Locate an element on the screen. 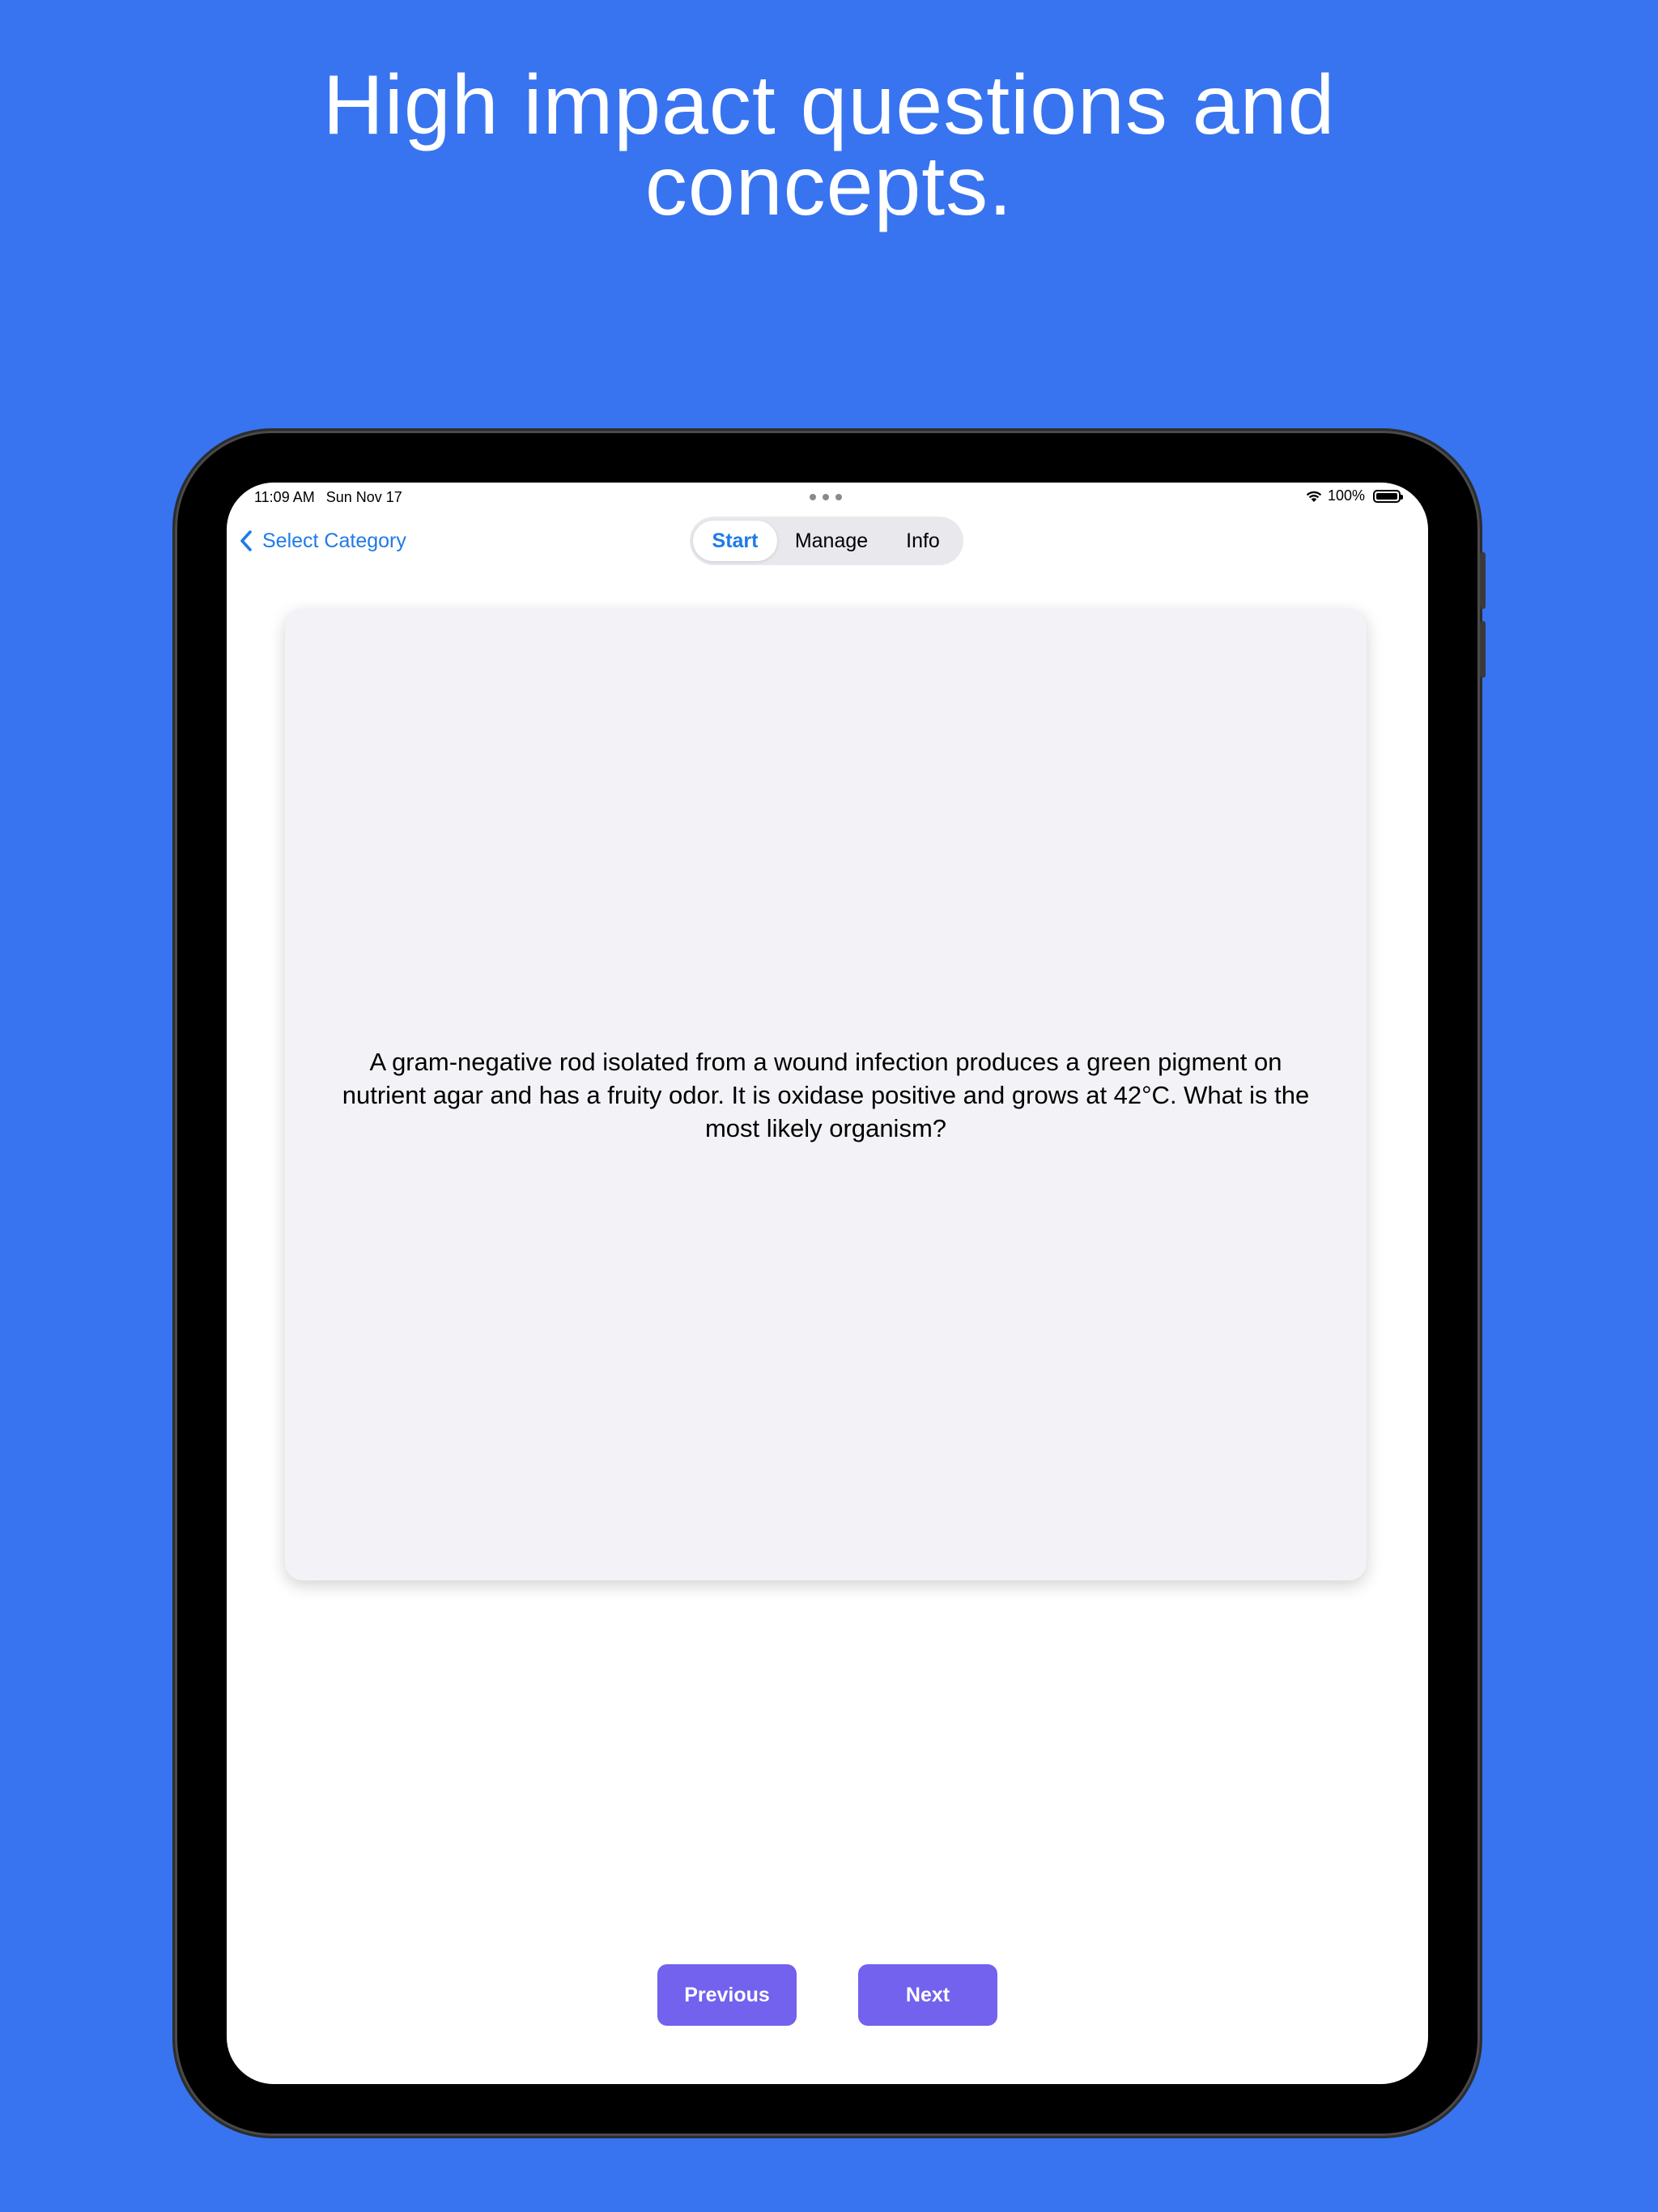  status-indicators: 100% is located at coordinates (1354, 496).